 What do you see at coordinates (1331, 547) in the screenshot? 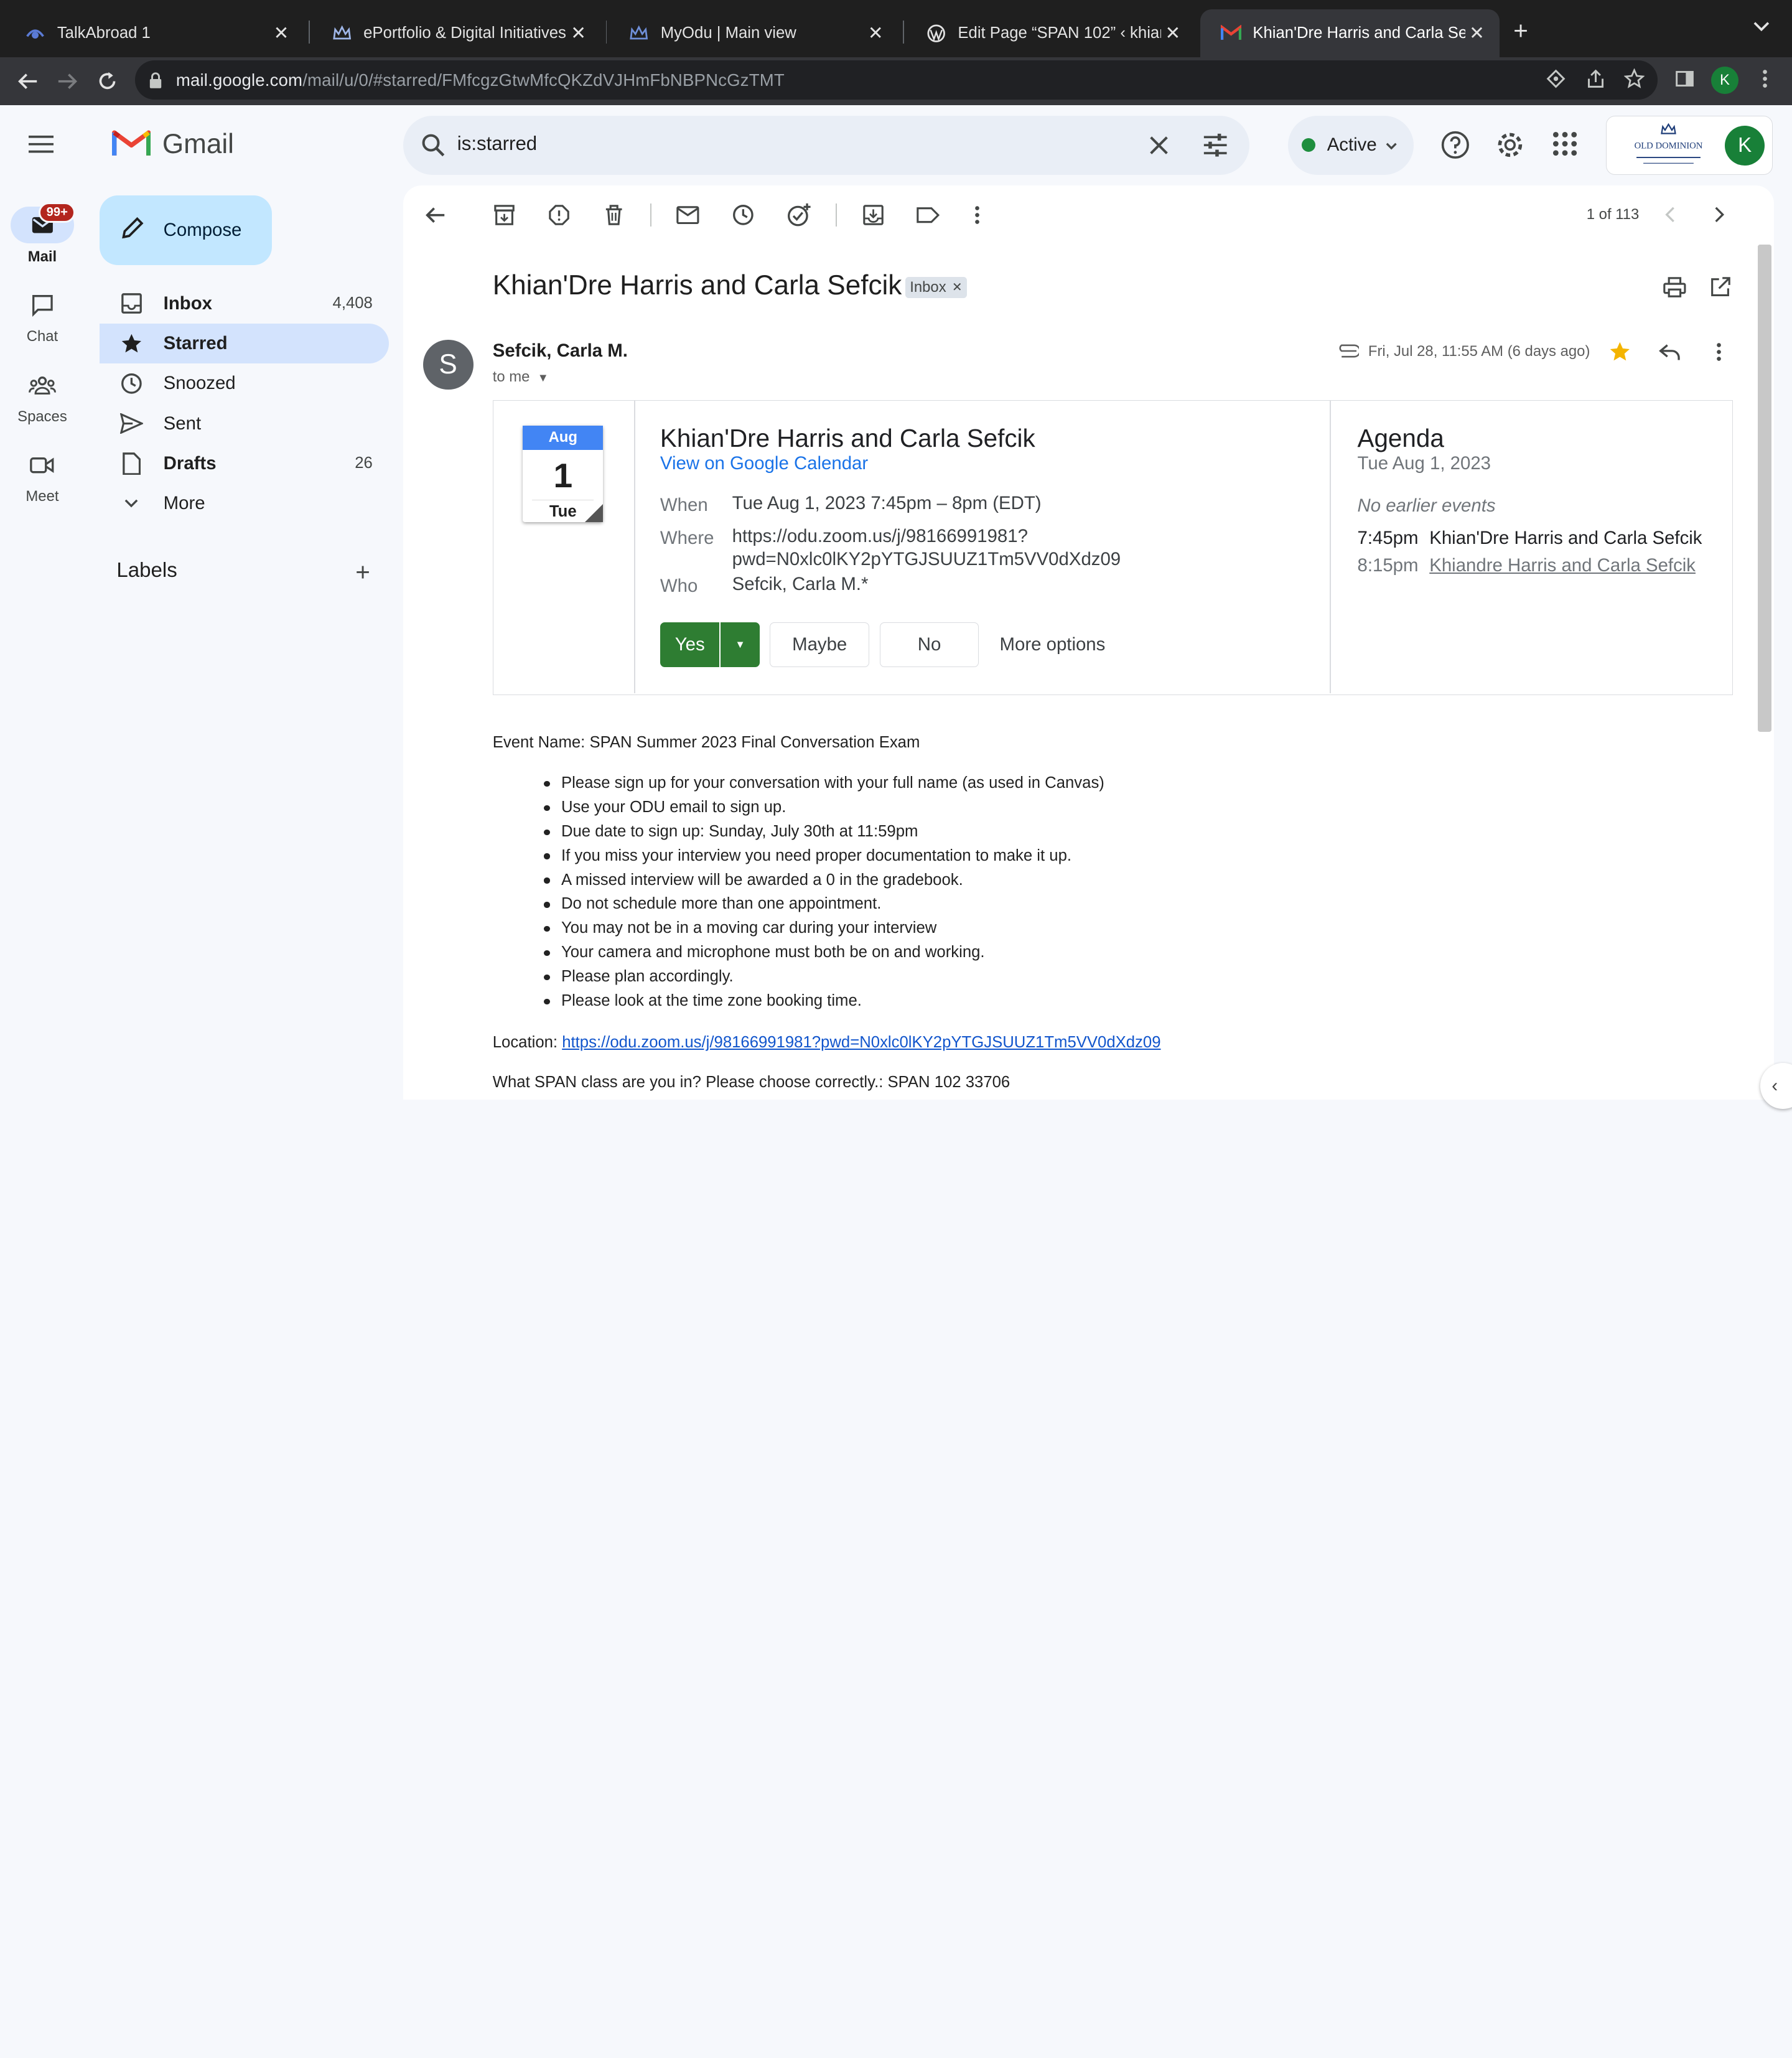
I see `card-divider` at bounding box center [1331, 547].